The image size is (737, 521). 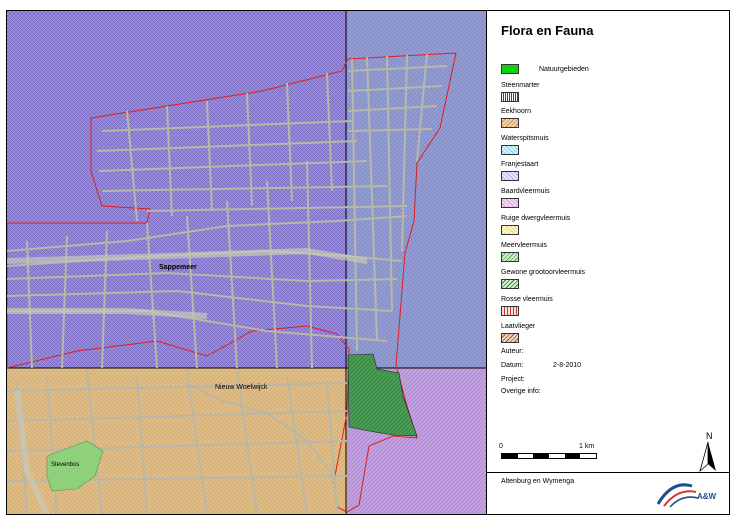 I want to click on legend-label-waterspitsmuis: Waterspitsmuis, so click(x=525, y=138).